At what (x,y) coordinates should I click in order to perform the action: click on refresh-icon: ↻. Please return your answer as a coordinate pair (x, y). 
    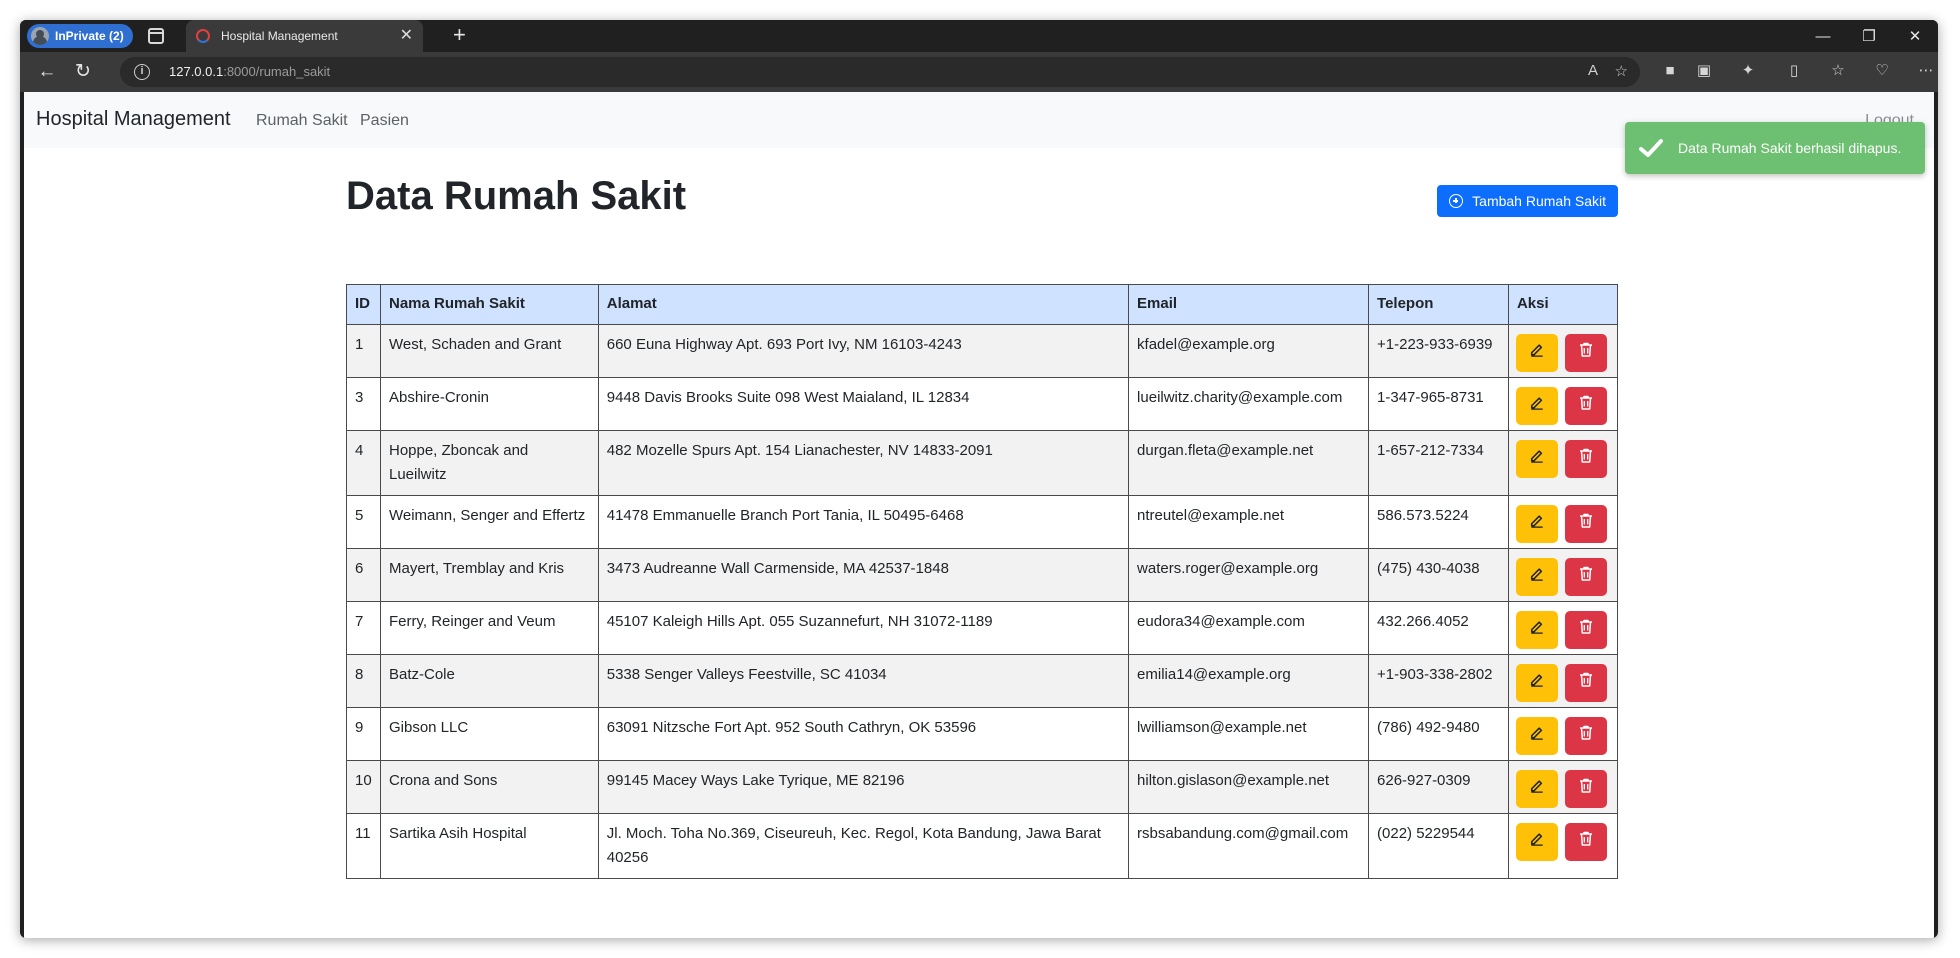
    Looking at the image, I should click on (83, 72).